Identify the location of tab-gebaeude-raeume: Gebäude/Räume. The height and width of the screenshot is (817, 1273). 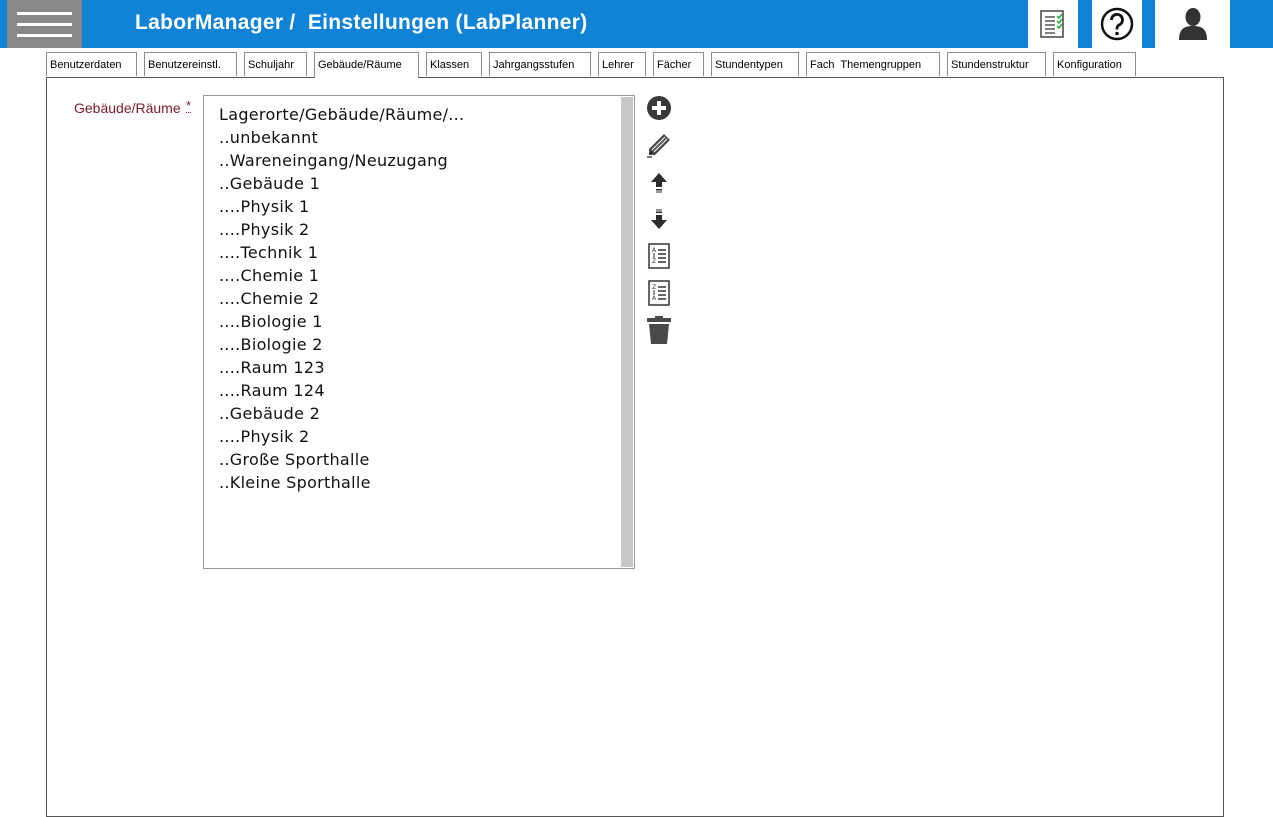
(366, 65).